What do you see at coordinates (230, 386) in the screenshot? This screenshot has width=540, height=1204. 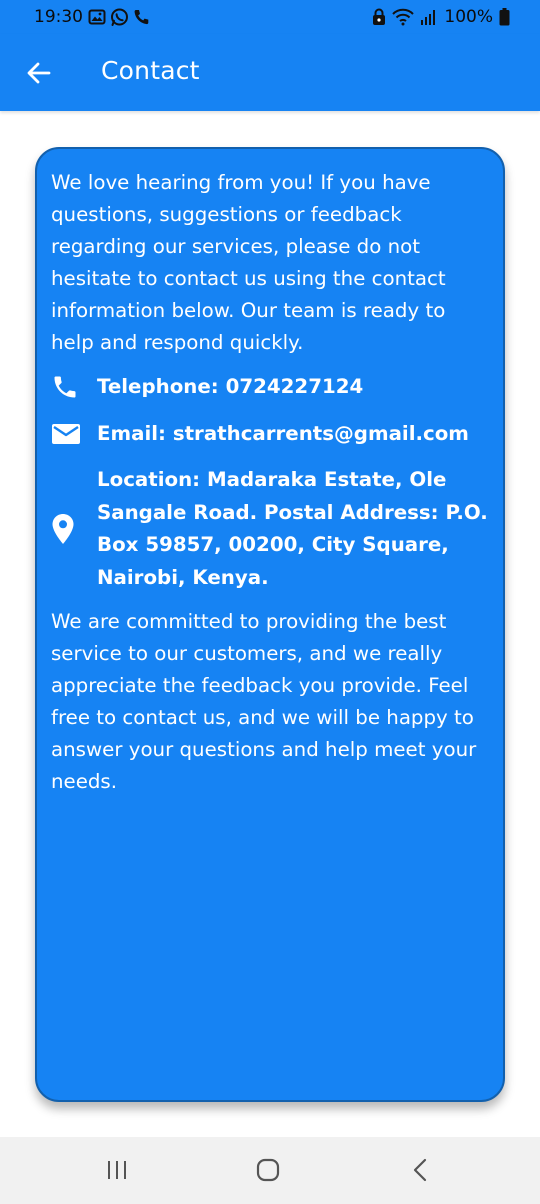 I see `telephone-text: Telephone: 0724227124` at bounding box center [230, 386].